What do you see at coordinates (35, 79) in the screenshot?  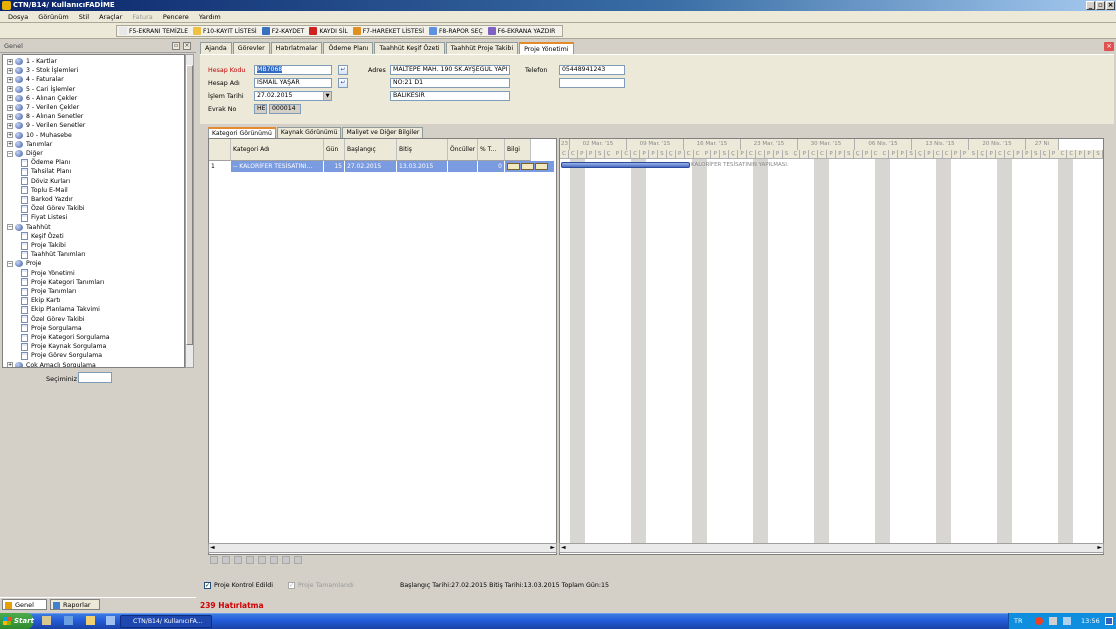 I see `tree-item: +4 - Faturalar` at bounding box center [35, 79].